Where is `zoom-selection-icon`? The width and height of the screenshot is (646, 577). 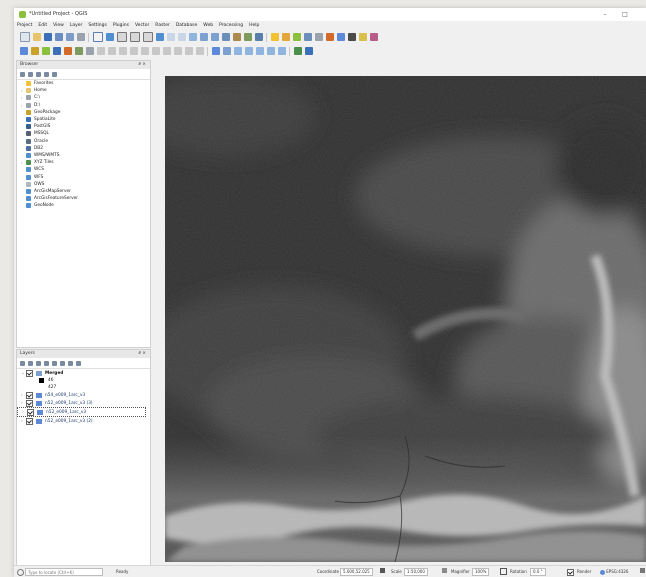
zoom-selection-icon is located at coordinates (170, 37).